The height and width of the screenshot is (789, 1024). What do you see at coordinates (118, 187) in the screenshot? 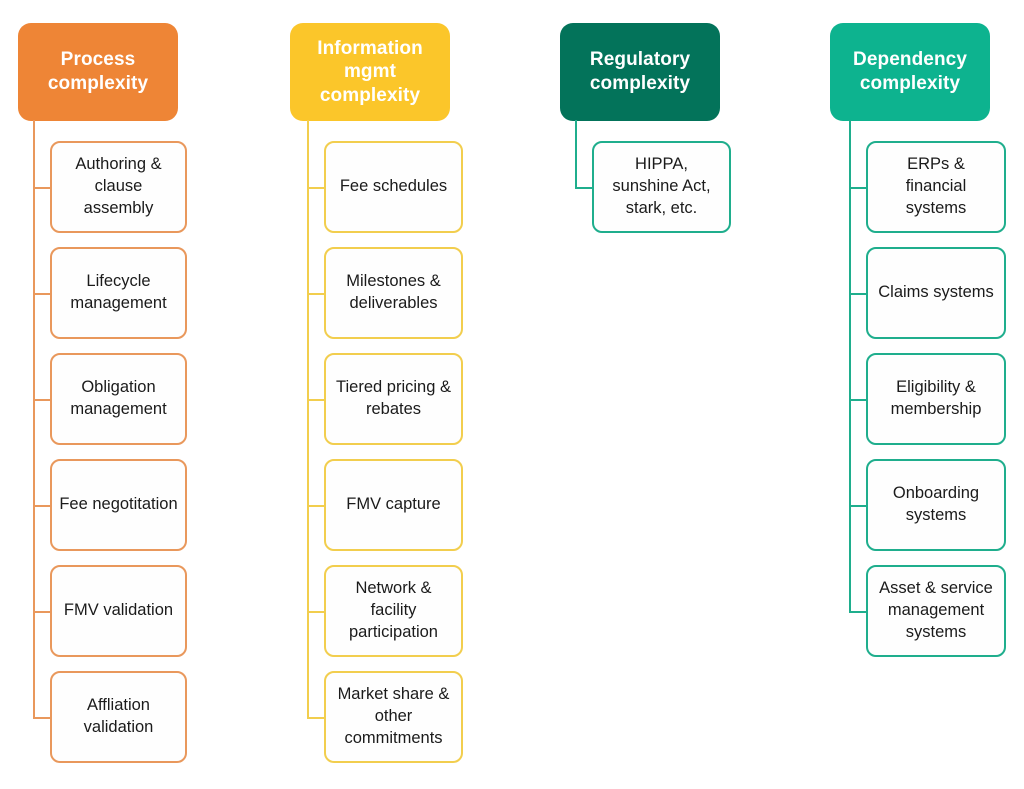
I see `leaf-box-process-0: Authoring & clause assembly` at bounding box center [118, 187].